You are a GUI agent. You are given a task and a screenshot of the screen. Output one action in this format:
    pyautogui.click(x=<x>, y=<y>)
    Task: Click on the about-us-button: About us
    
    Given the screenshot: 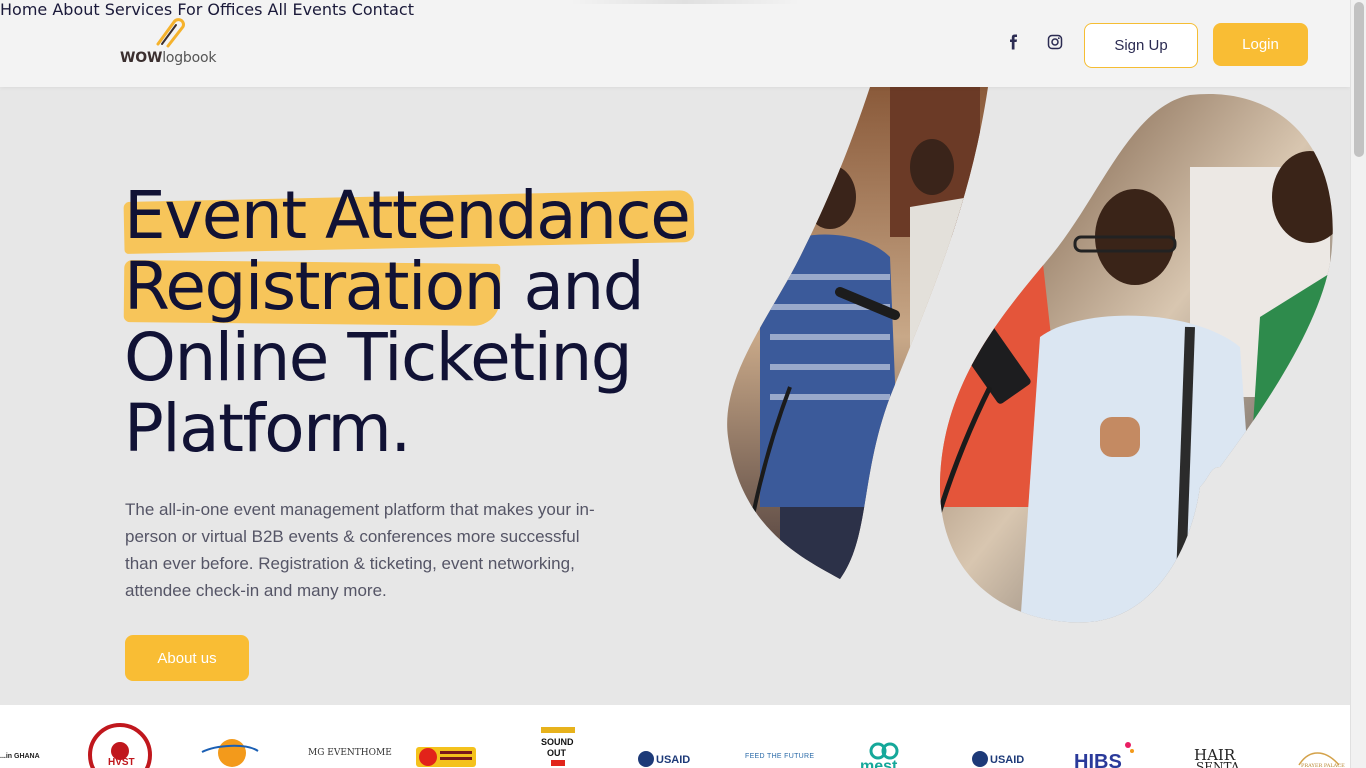 What is the action you would take?
    pyautogui.click(x=187, y=658)
    